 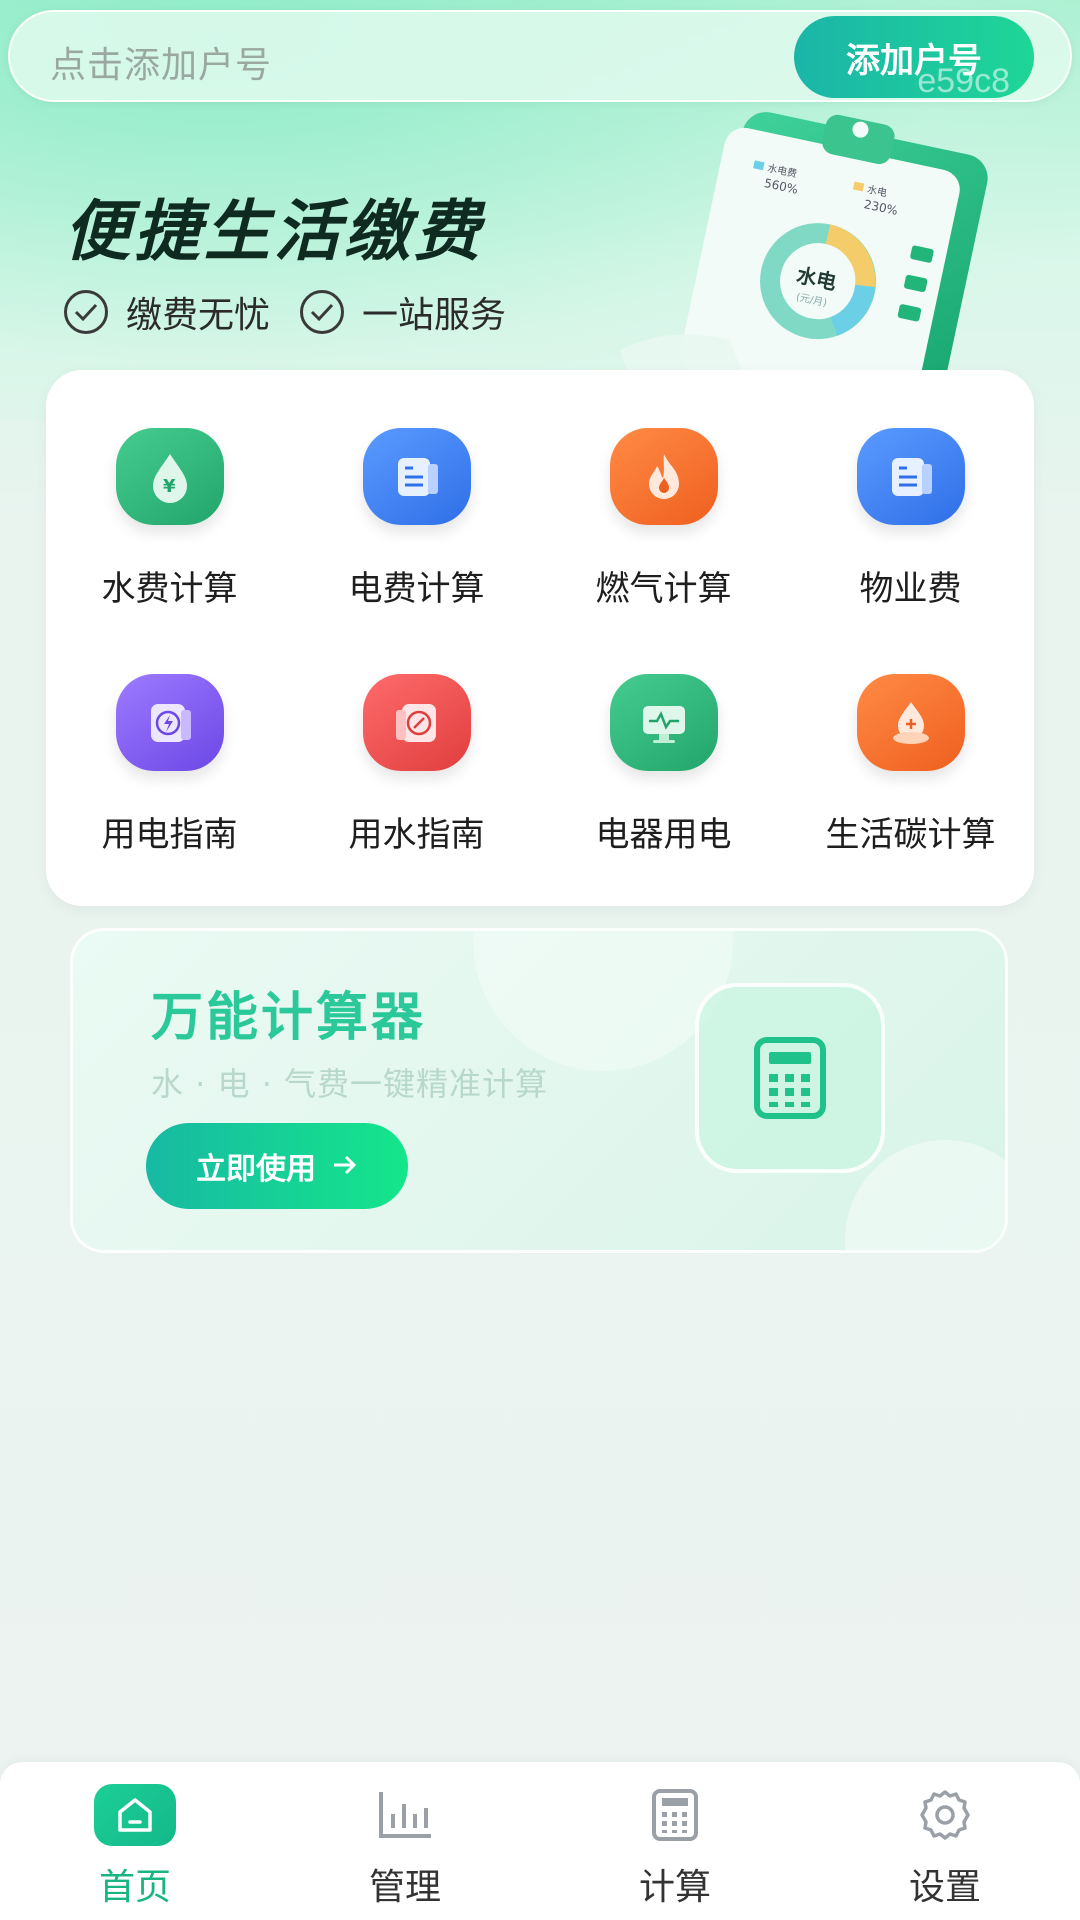 What do you see at coordinates (804, 246) in the screenshot?
I see `clipboard-illustration: 水电 (元/月) 水电费 560% 水电 230%` at bounding box center [804, 246].